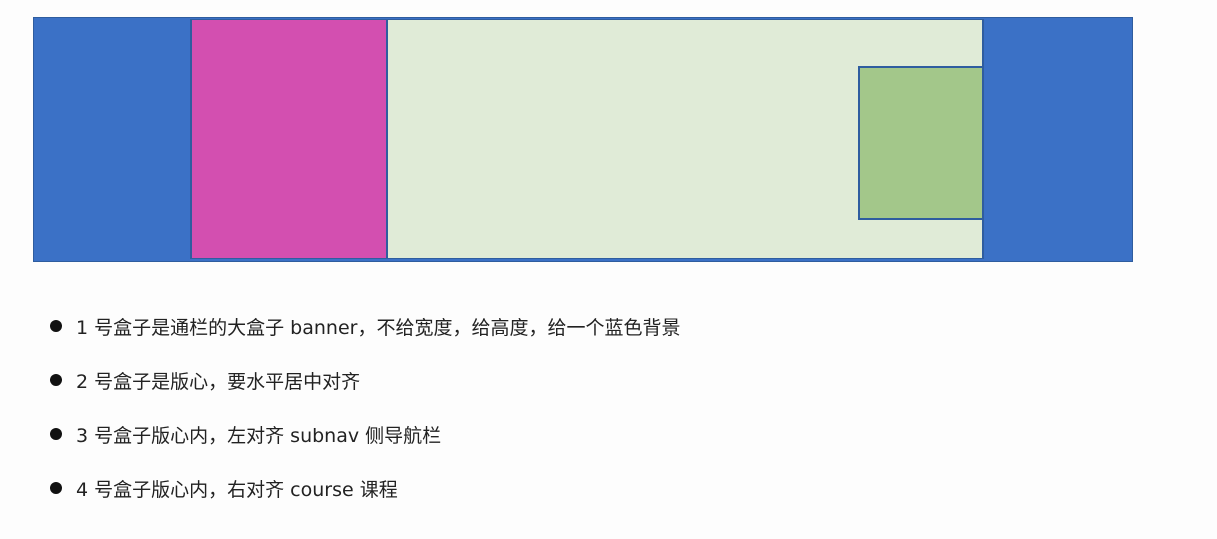 The height and width of the screenshot is (539, 1217). What do you see at coordinates (218, 381) in the screenshot?
I see `note-text: 2 号盒子是版心，要水平居中对齐` at bounding box center [218, 381].